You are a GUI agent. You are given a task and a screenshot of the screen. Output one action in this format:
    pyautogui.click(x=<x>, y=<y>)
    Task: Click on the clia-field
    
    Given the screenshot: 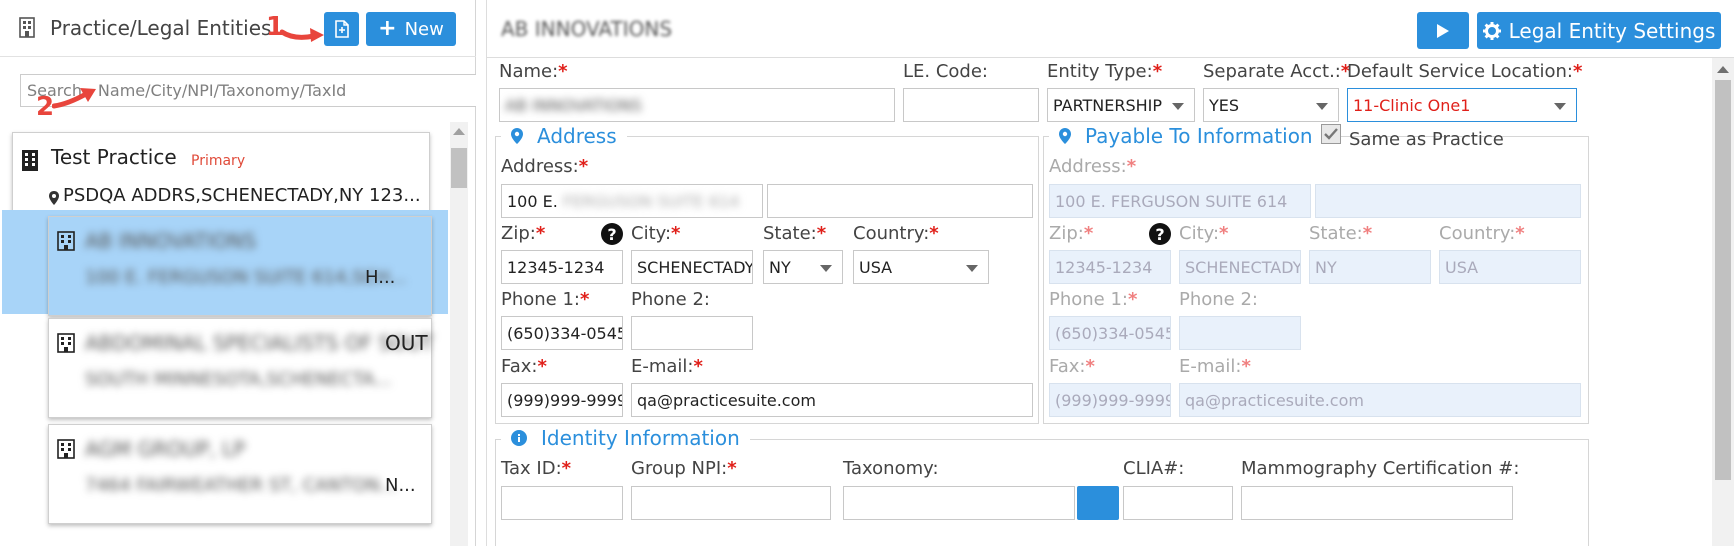 What is the action you would take?
    pyautogui.click(x=1178, y=503)
    